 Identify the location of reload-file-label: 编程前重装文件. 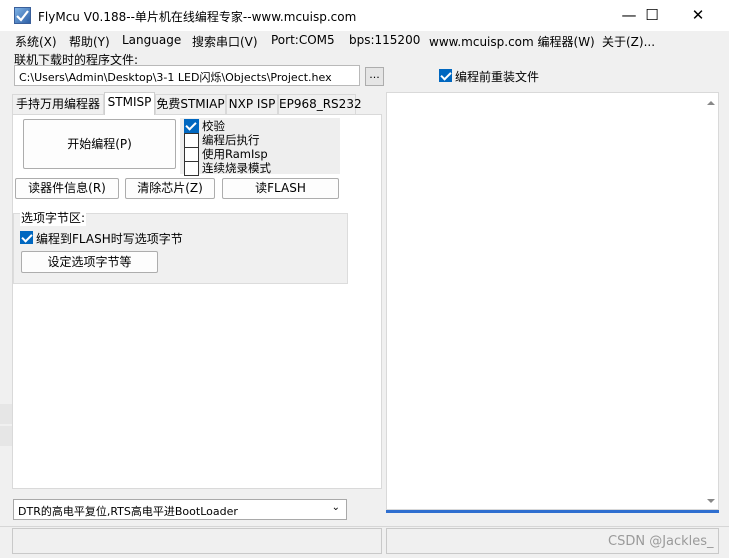
(497, 77).